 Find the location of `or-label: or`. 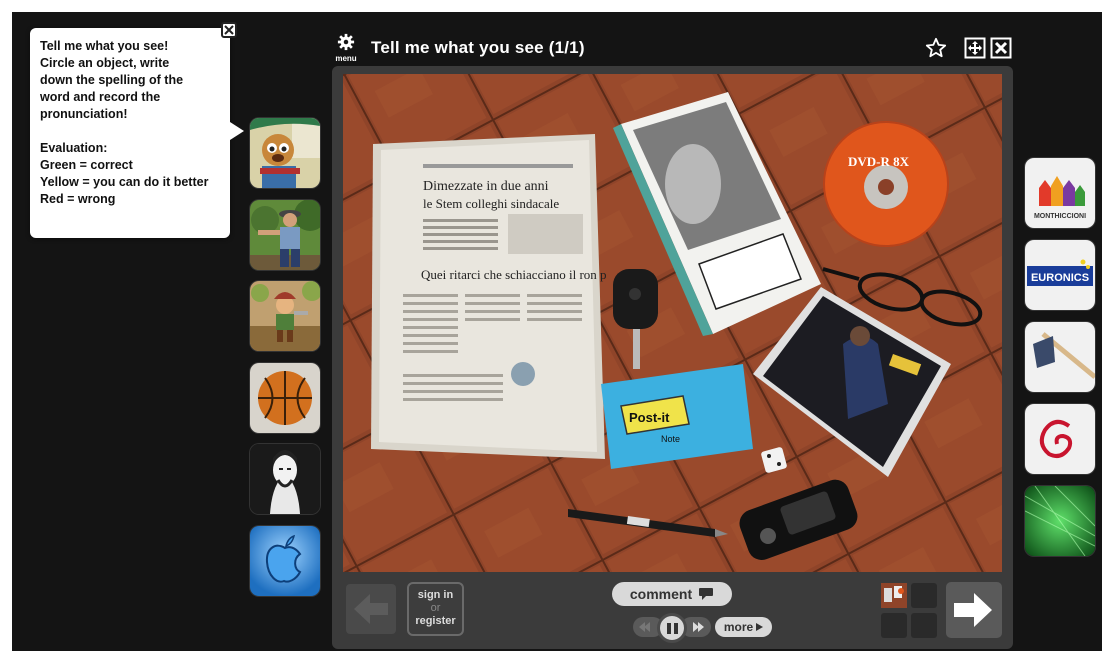

or-label: or is located at coordinates (435, 608).